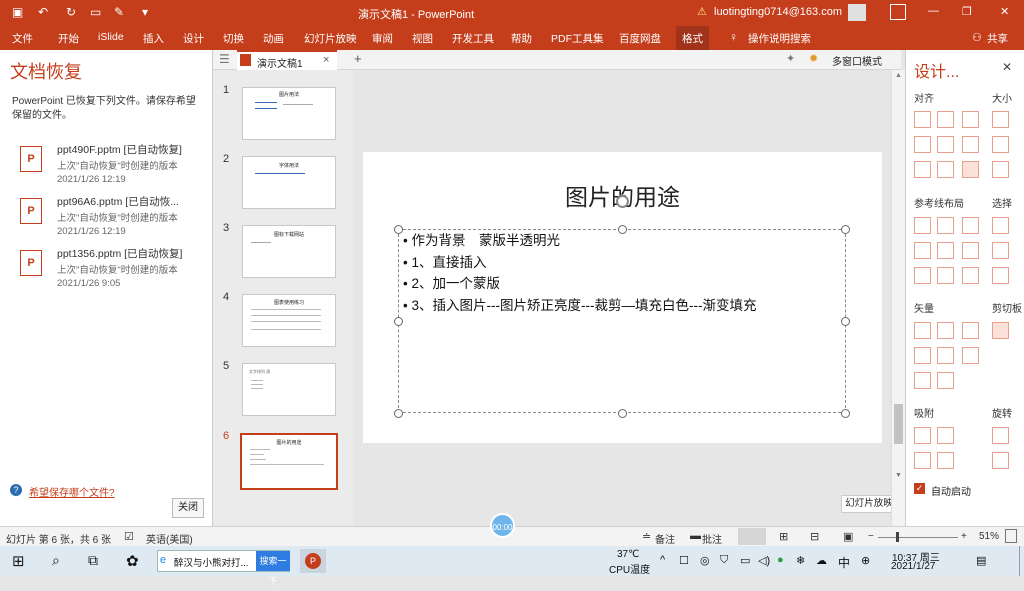 Image resolution: width=1024 pixels, height=591 pixels. What do you see at coordinates (871, 536) in the screenshot?
I see `zoom-out-button: −` at bounding box center [871, 536].